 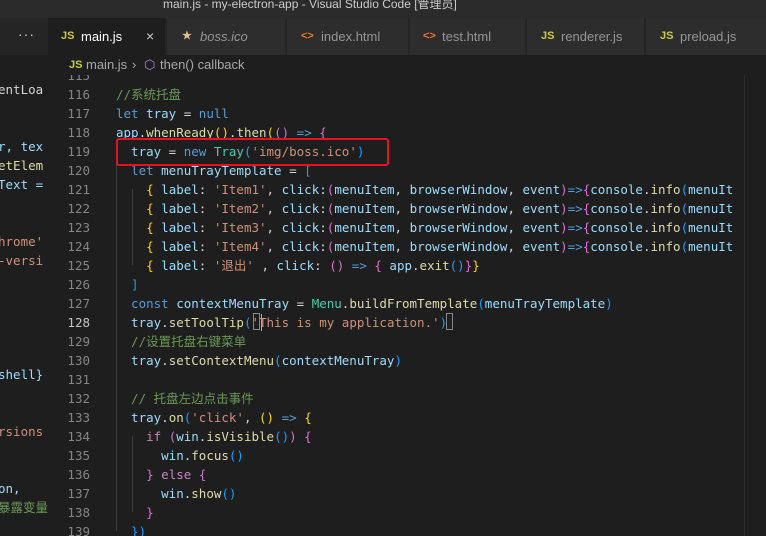 I want to click on code-token: show, so click(x=206, y=493).